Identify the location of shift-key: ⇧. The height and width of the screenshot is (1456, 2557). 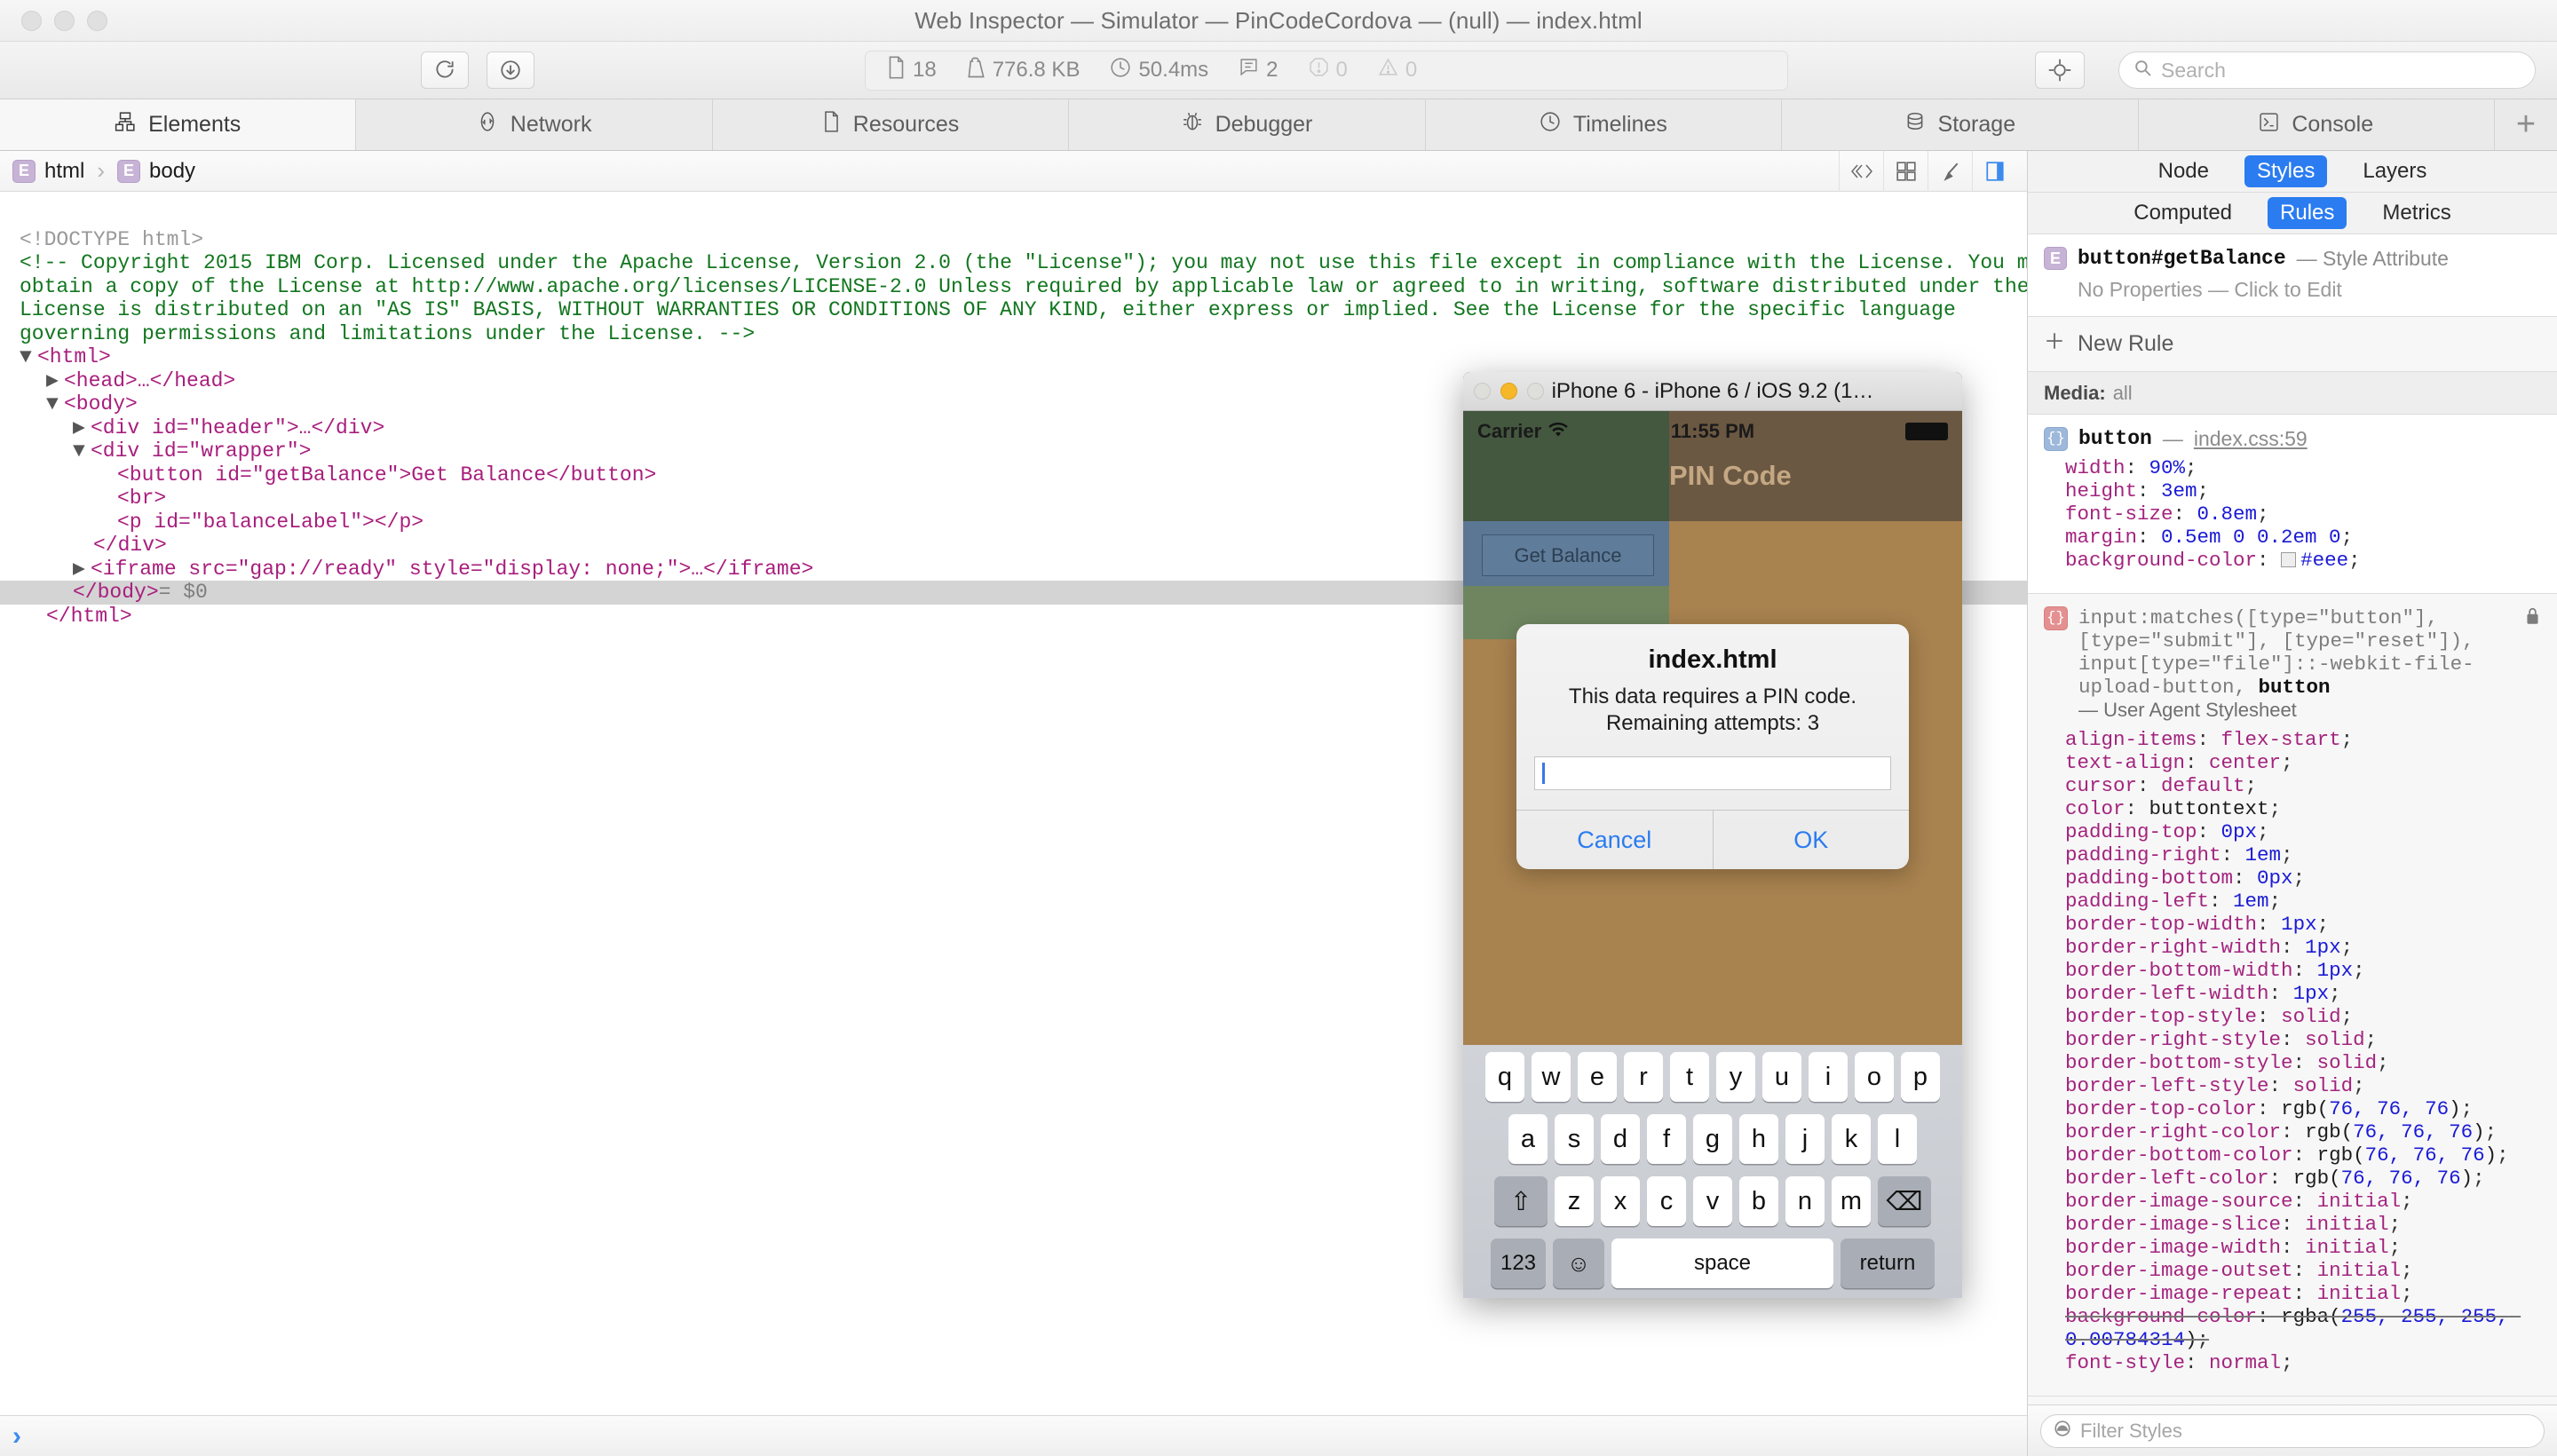
(1521, 1201).